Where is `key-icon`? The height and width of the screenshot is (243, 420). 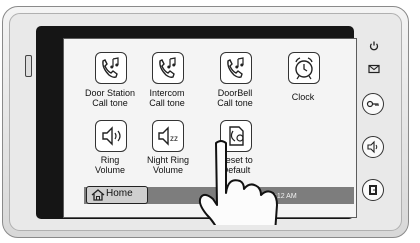
key-icon is located at coordinates (372, 104).